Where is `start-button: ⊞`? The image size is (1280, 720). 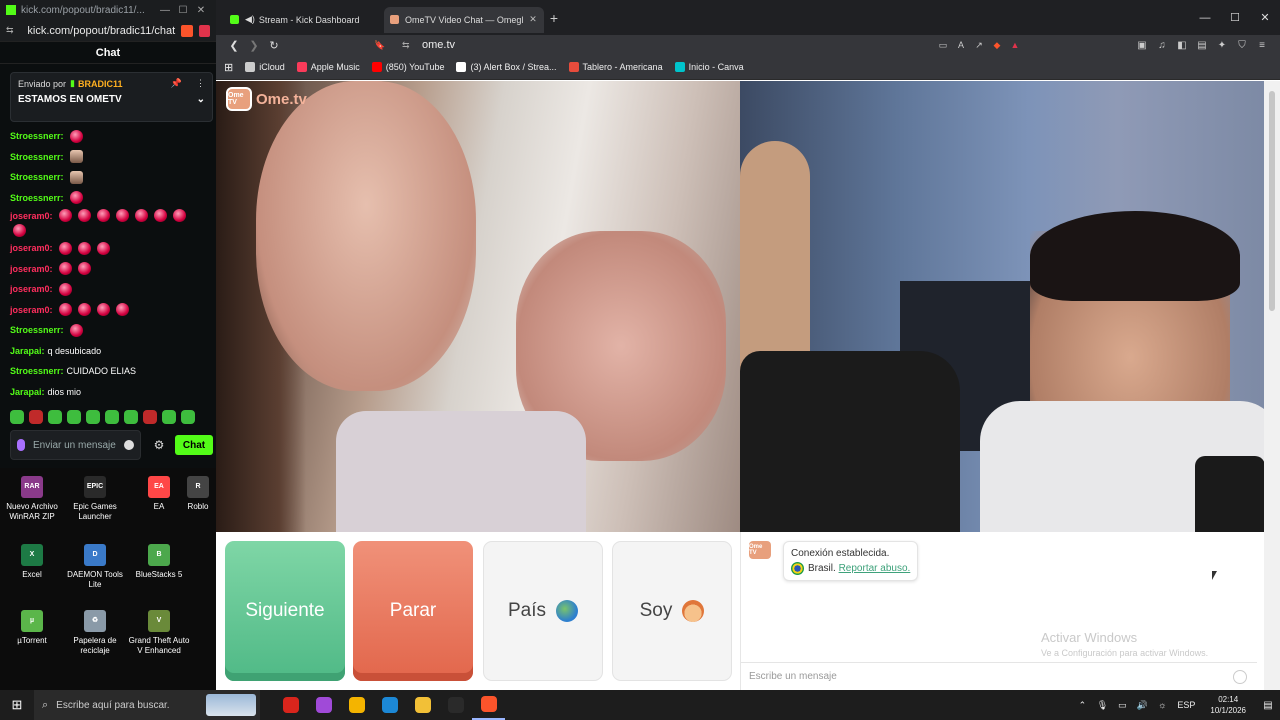 start-button: ⊞ is located at coordinates (17, 705).